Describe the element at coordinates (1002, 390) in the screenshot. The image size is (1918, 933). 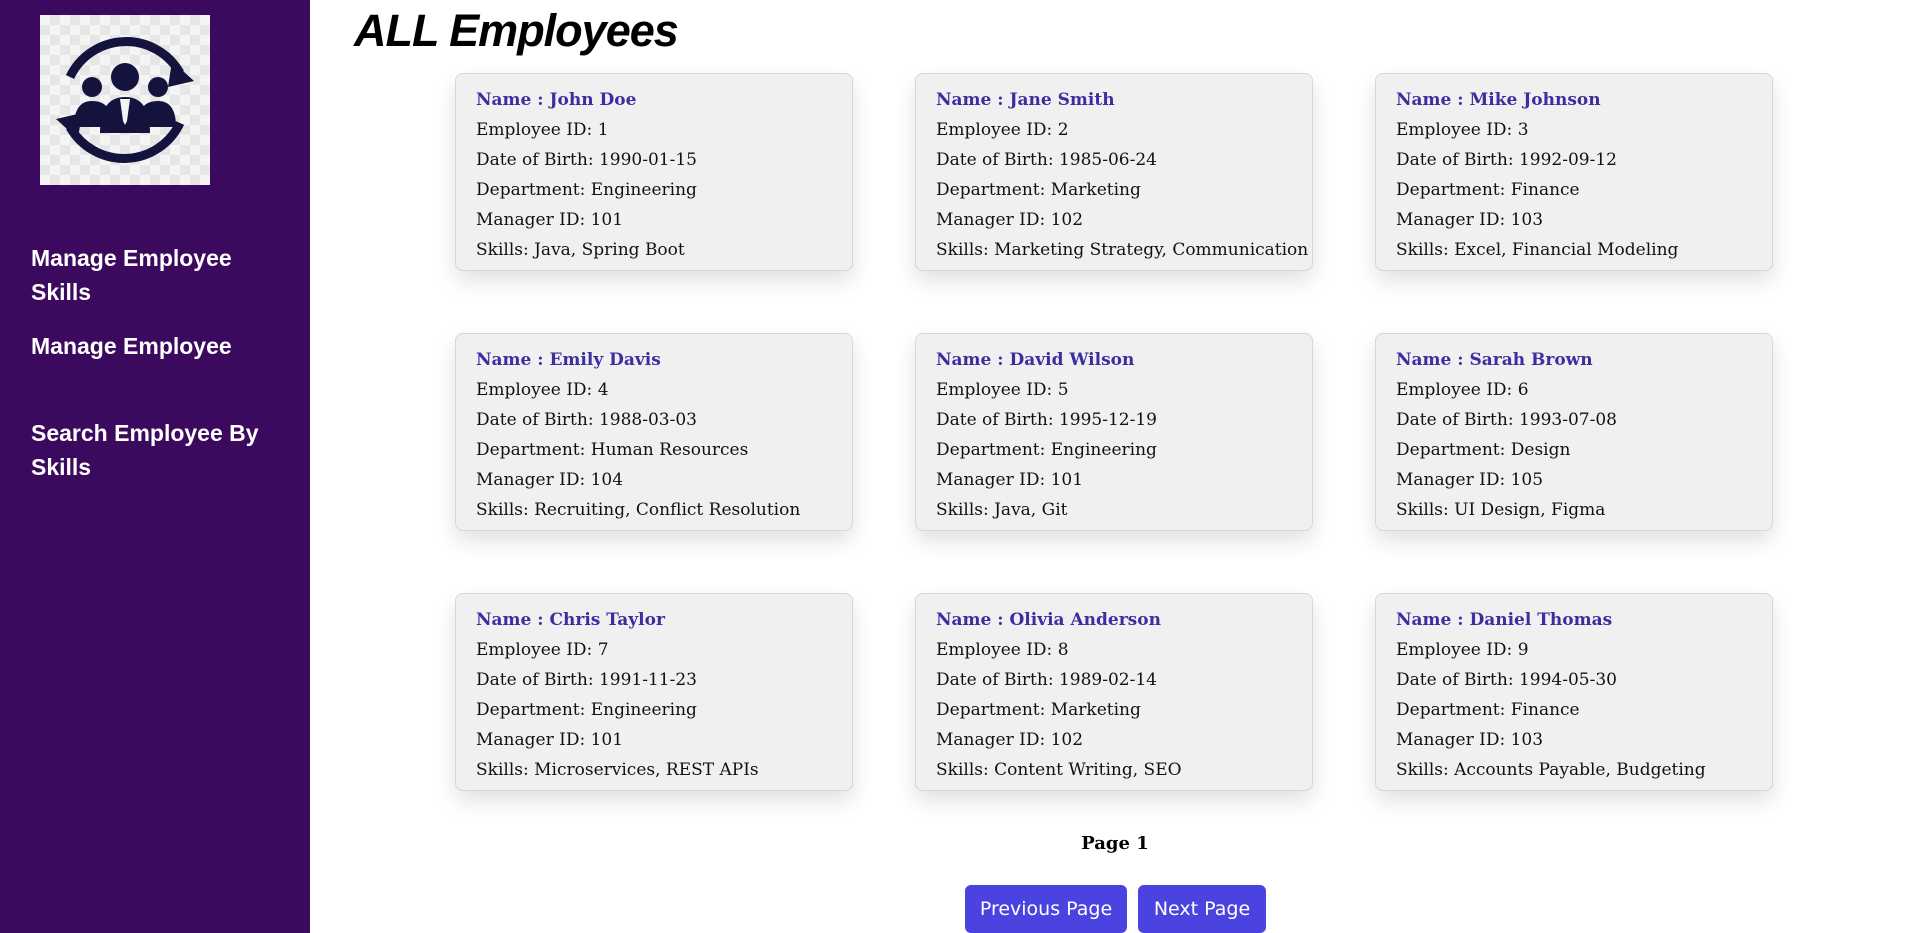
I see `employee-id: Employee ID: 5` at that location.